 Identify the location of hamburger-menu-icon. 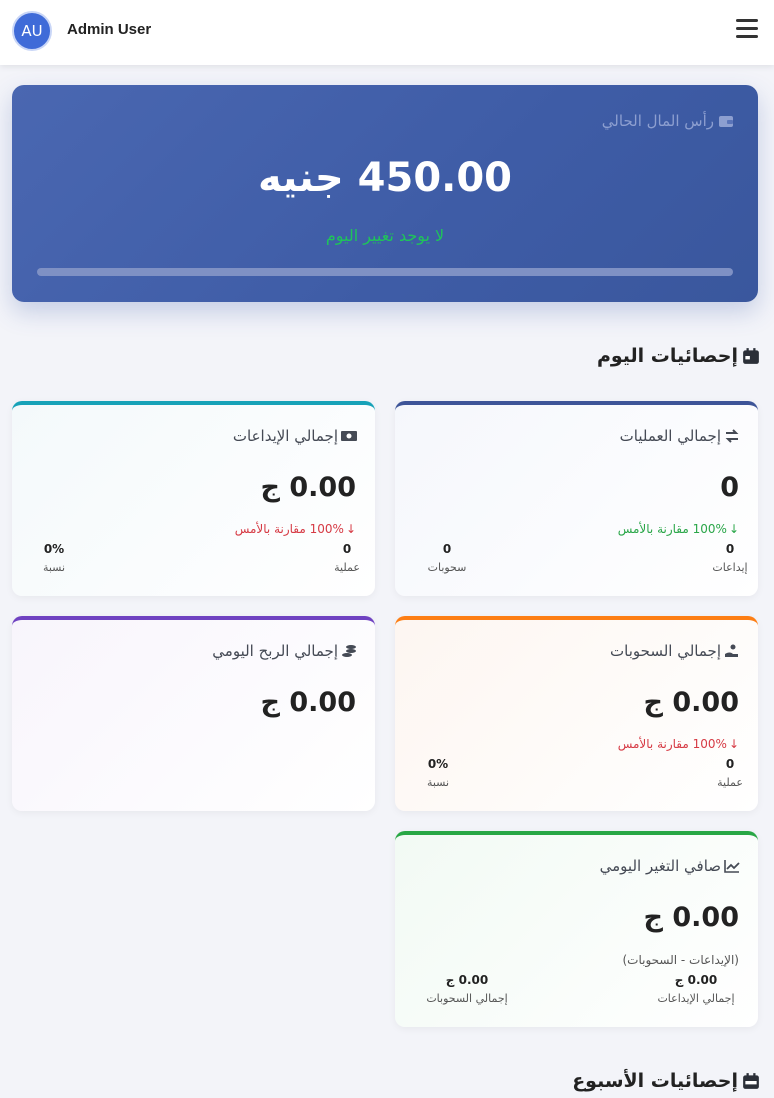
(748, 30).